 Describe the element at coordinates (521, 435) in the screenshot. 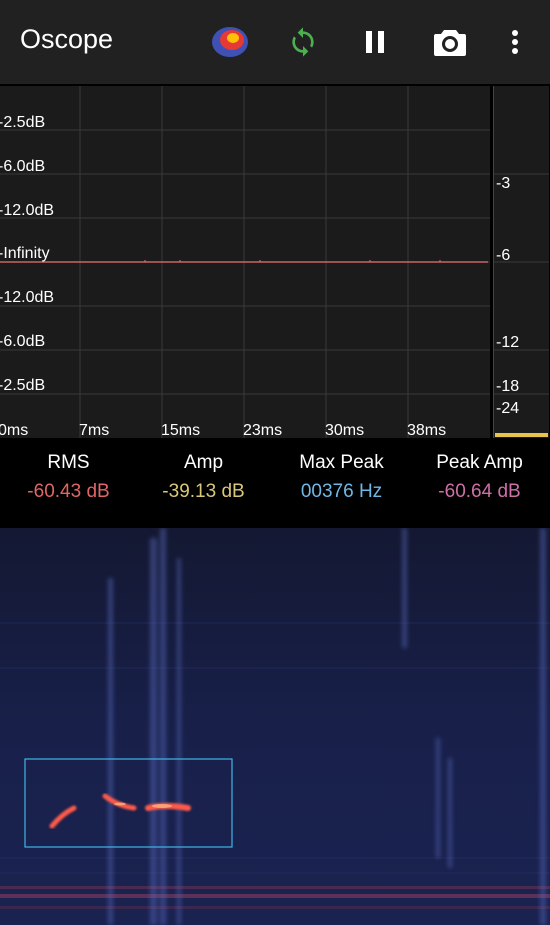

I see `level-meter-bar` at that location.